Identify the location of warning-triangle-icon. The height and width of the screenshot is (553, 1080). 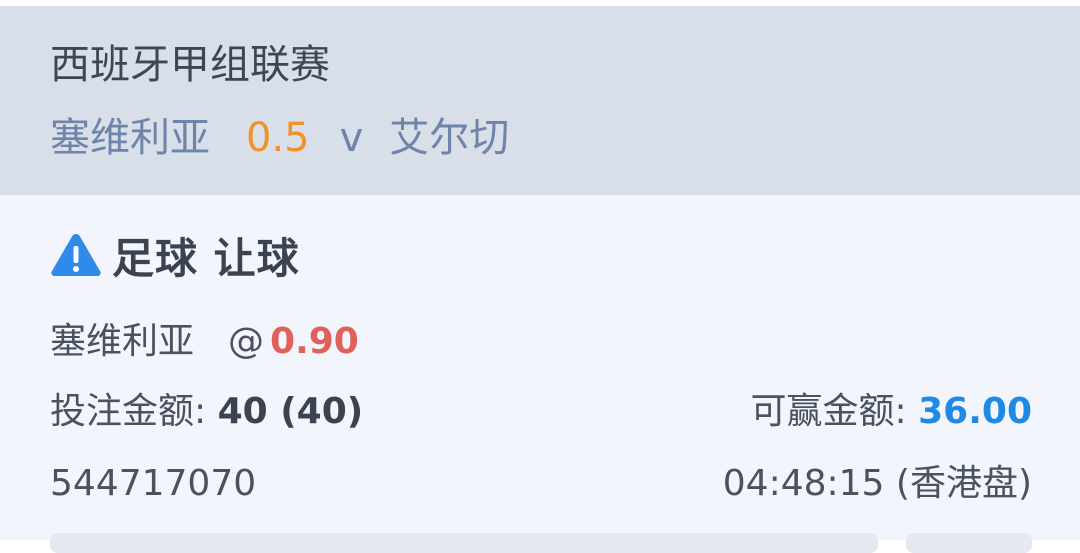
(76, 255).